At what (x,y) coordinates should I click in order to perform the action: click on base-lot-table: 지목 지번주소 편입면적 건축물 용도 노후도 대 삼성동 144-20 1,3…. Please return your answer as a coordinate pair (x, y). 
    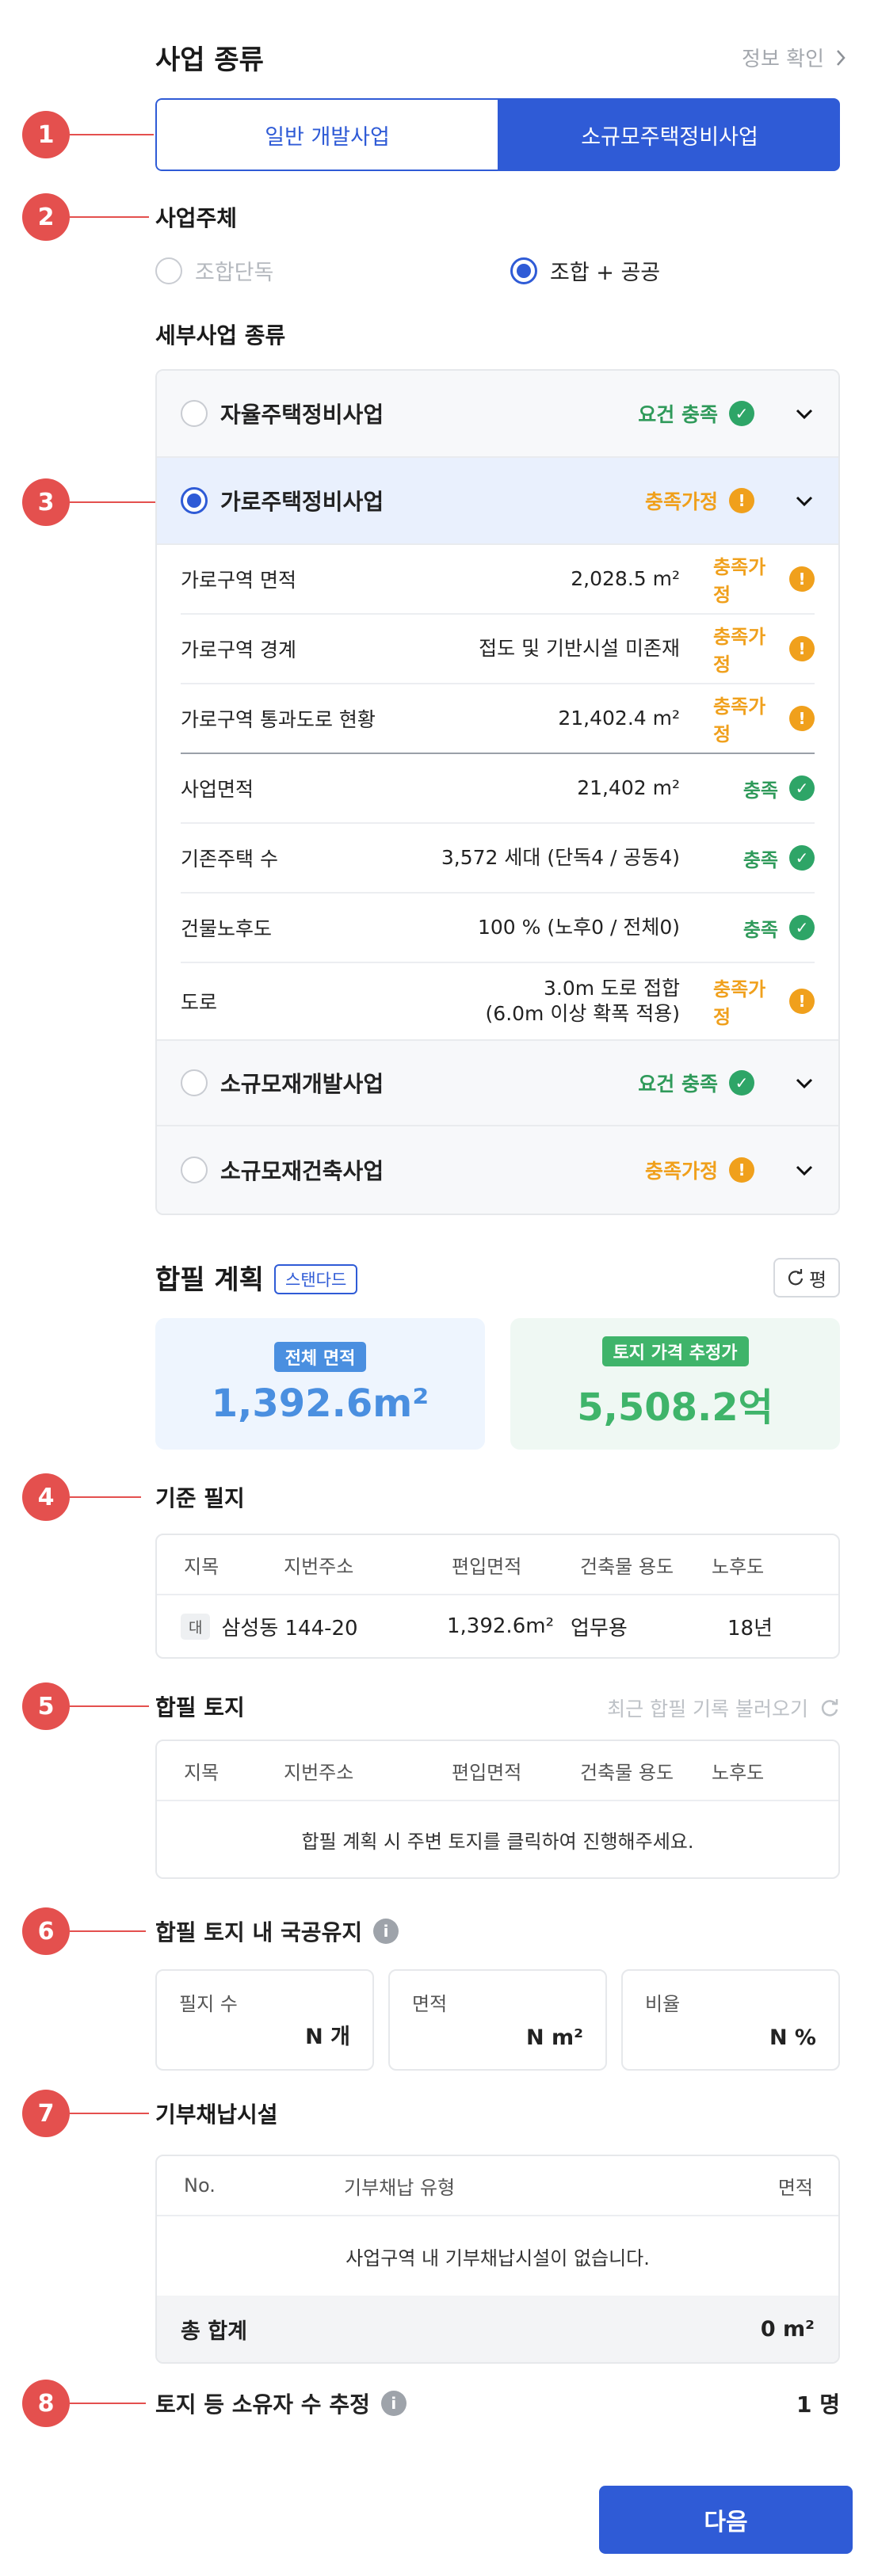
    Looking at the image, I should click on (498, 1596).